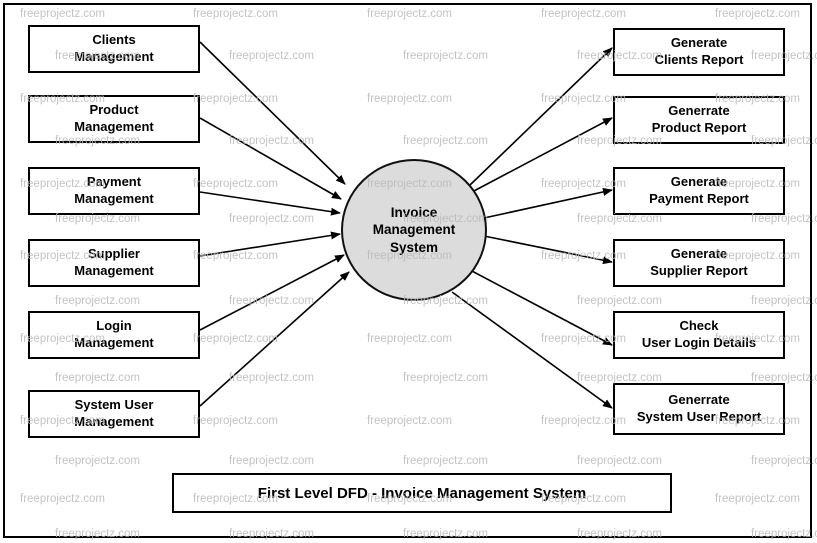 This screenshot has width=817, height=543. Describe the element at coordinates (699, 127) in the screenshot. I see `node-label-line2: Product Report` at that location.